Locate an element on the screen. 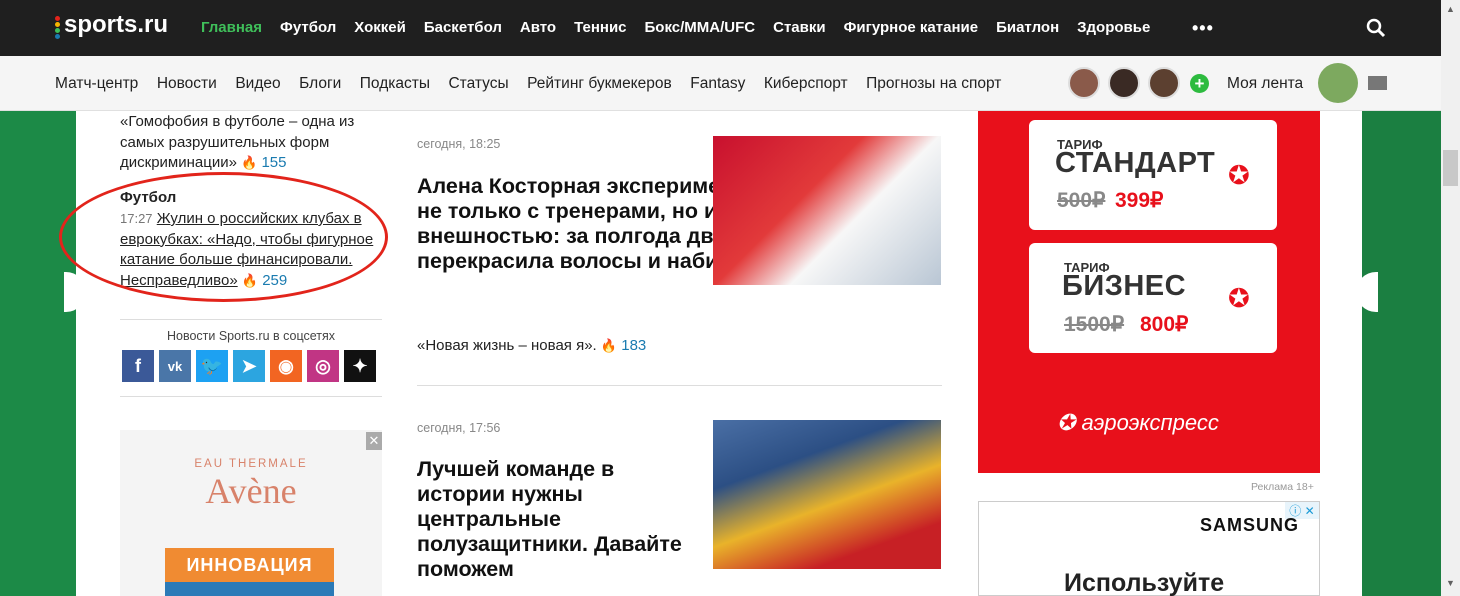 This screenshot has height=596, width=1460. ad-eyebrow: EAU THERMALE is located at coordinates (251, 464).